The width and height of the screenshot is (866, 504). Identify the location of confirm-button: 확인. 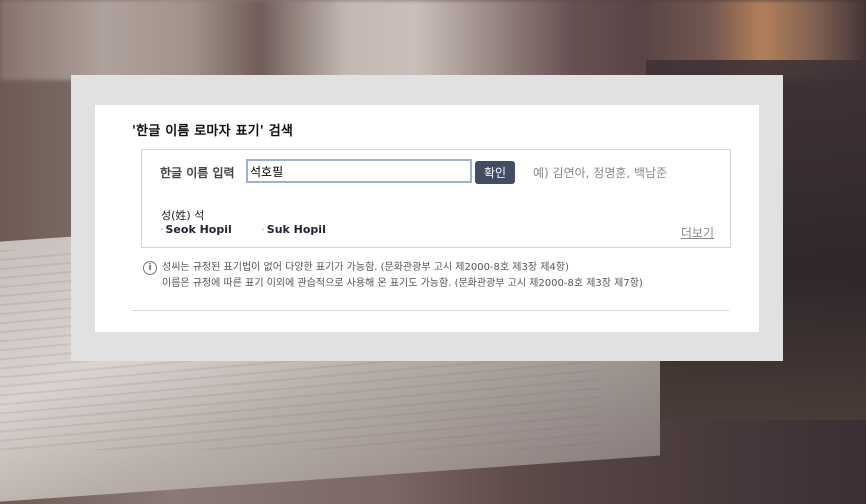
(495, 172).